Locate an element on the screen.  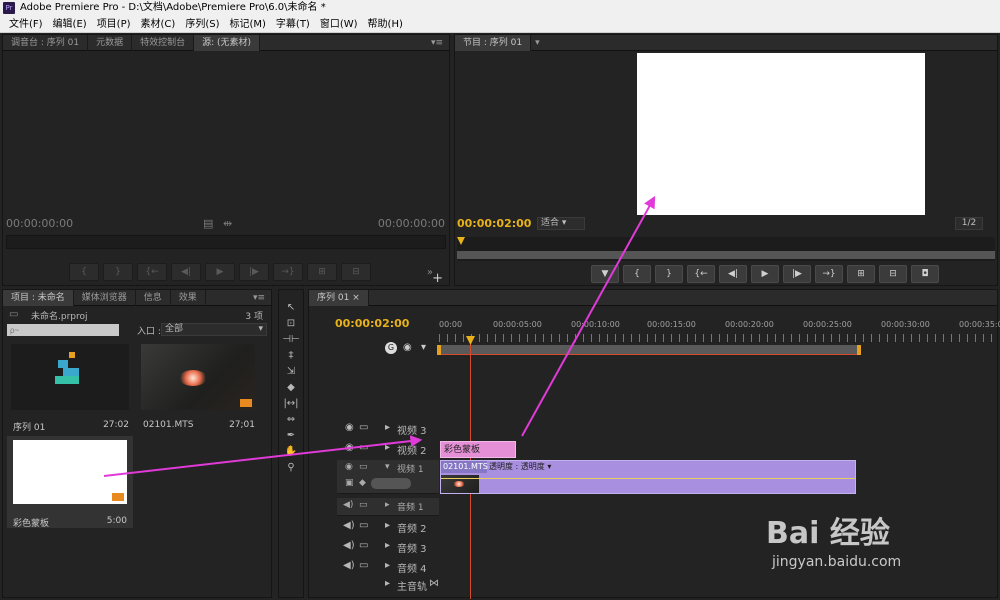
baidu-watermark-url: jingyan.baidu.com is located at coordinates (837, 562).